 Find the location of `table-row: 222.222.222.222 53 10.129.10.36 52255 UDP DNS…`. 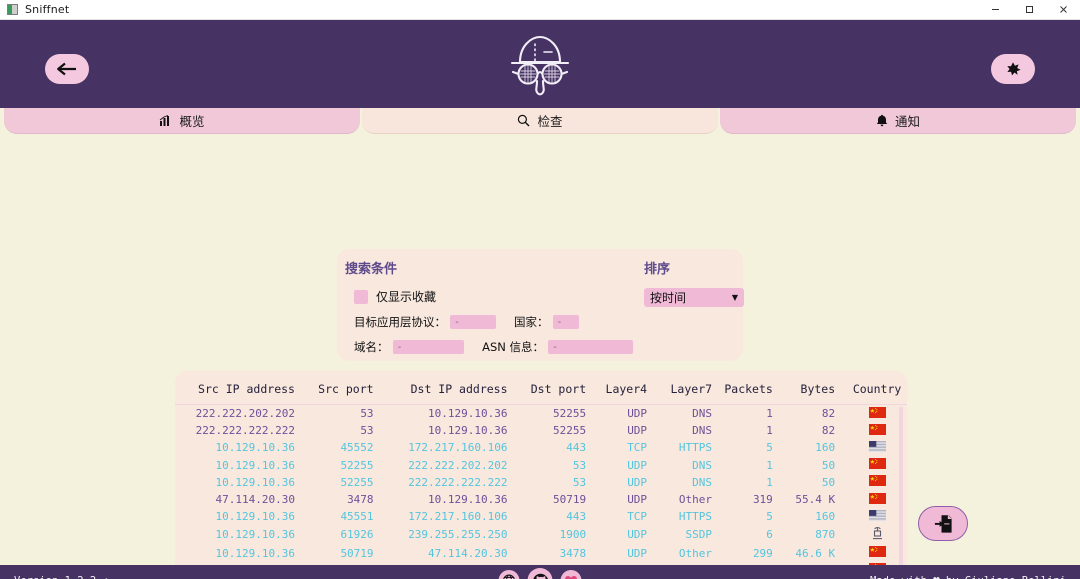

table-row: 222.222.222.222 53 10.129.10.36 52255 UDP DNS… is located at coordinates (541, 430).